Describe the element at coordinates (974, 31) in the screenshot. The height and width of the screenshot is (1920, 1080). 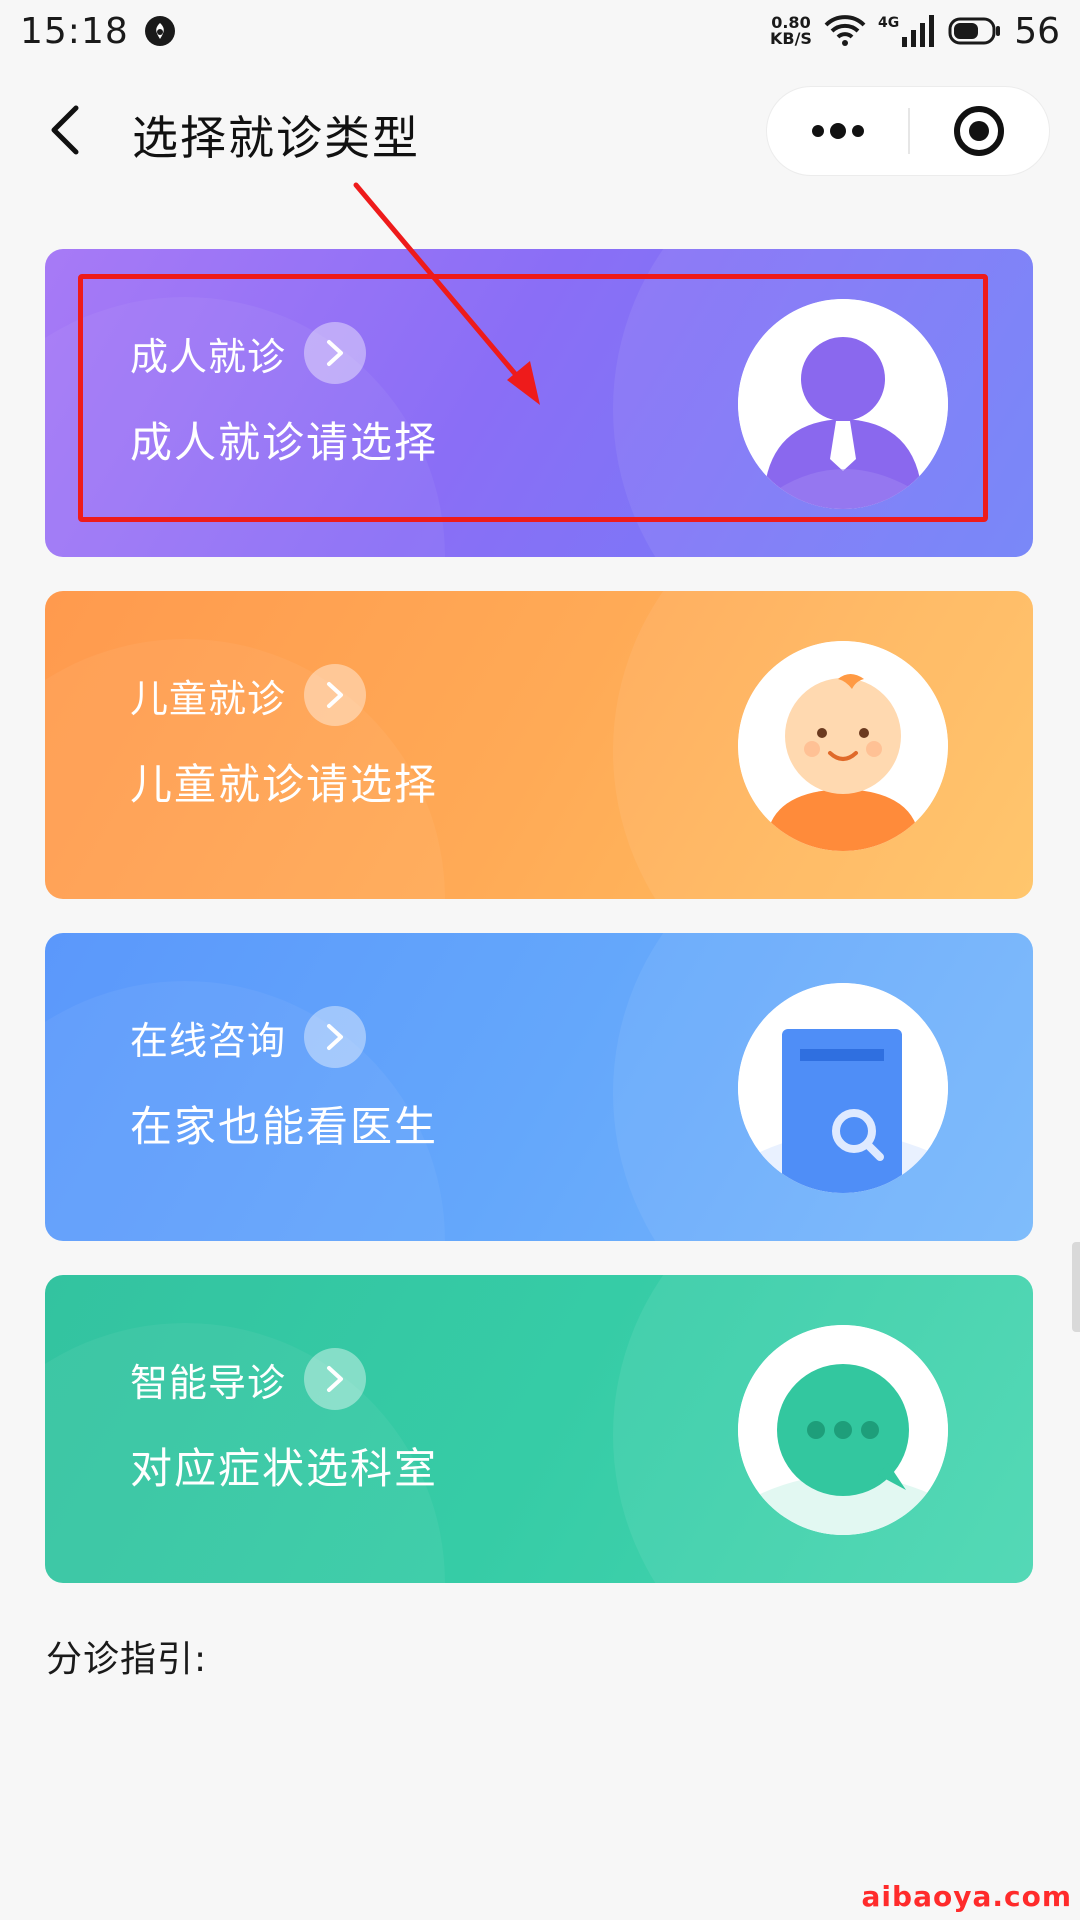
I see `battery-icon` at that location.